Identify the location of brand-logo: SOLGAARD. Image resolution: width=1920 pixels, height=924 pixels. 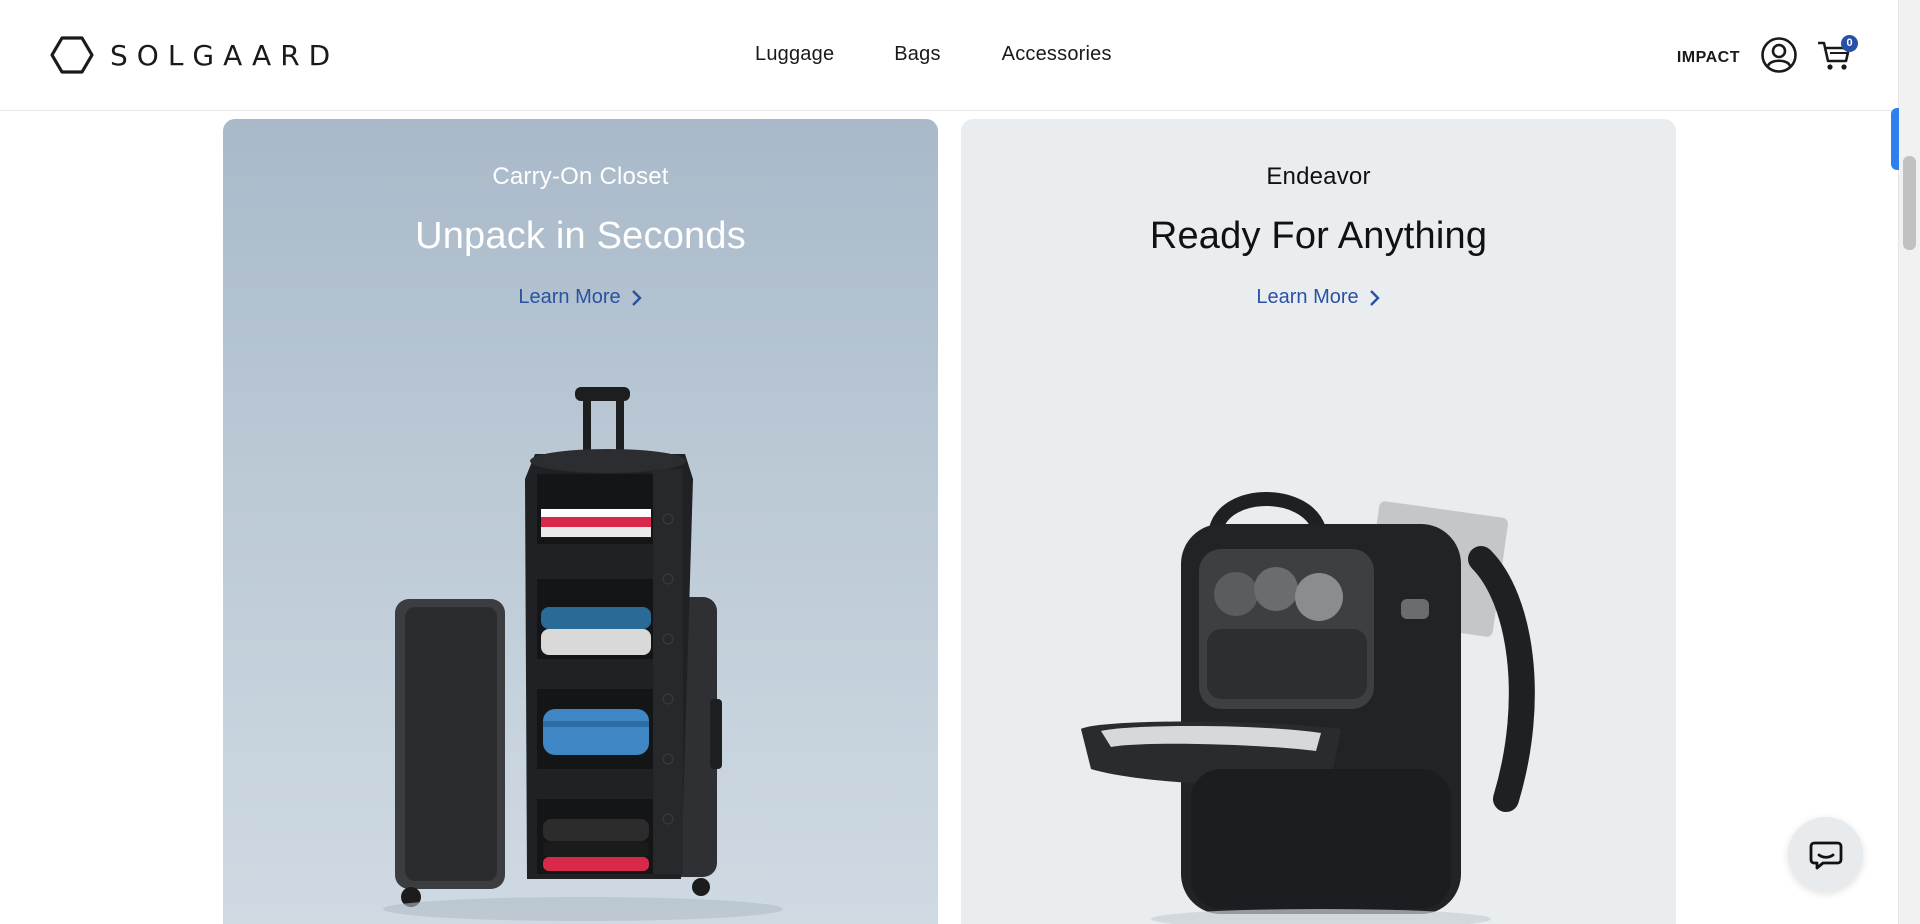
(194, 55).